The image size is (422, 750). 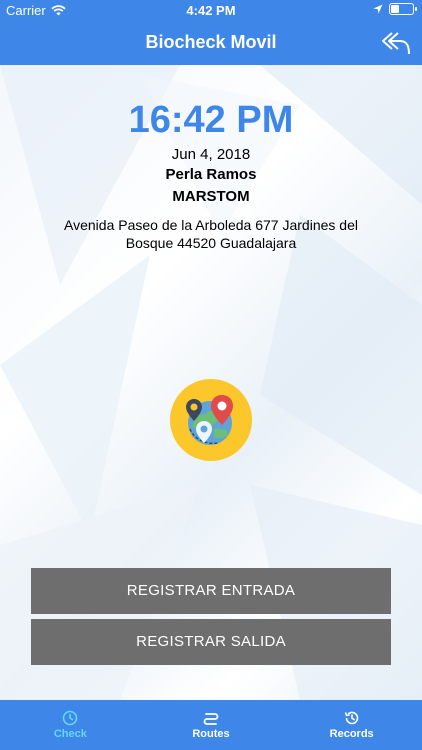 I want to click on page-title: Biocheck Movil, so click(x=211, y=42).